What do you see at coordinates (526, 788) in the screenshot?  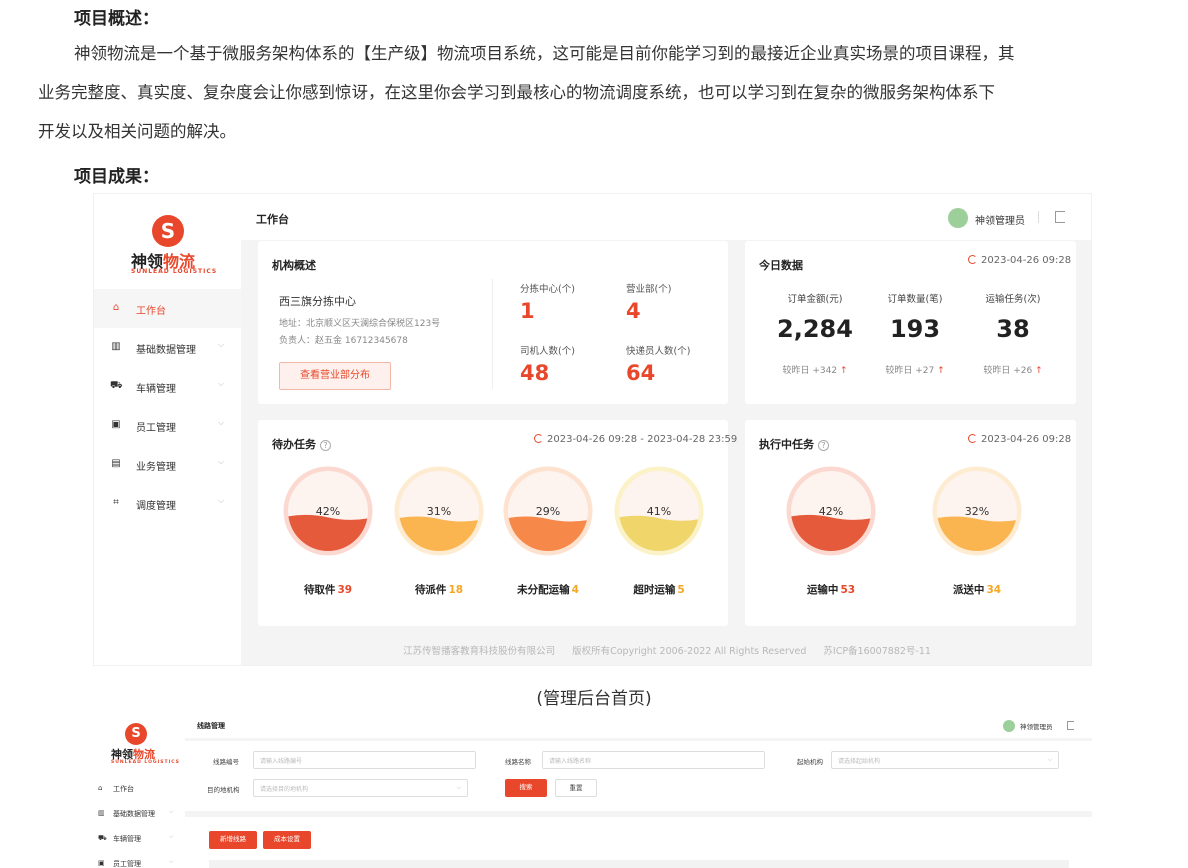 I see `search-button: 搜索` at bounding box center [526, 788].